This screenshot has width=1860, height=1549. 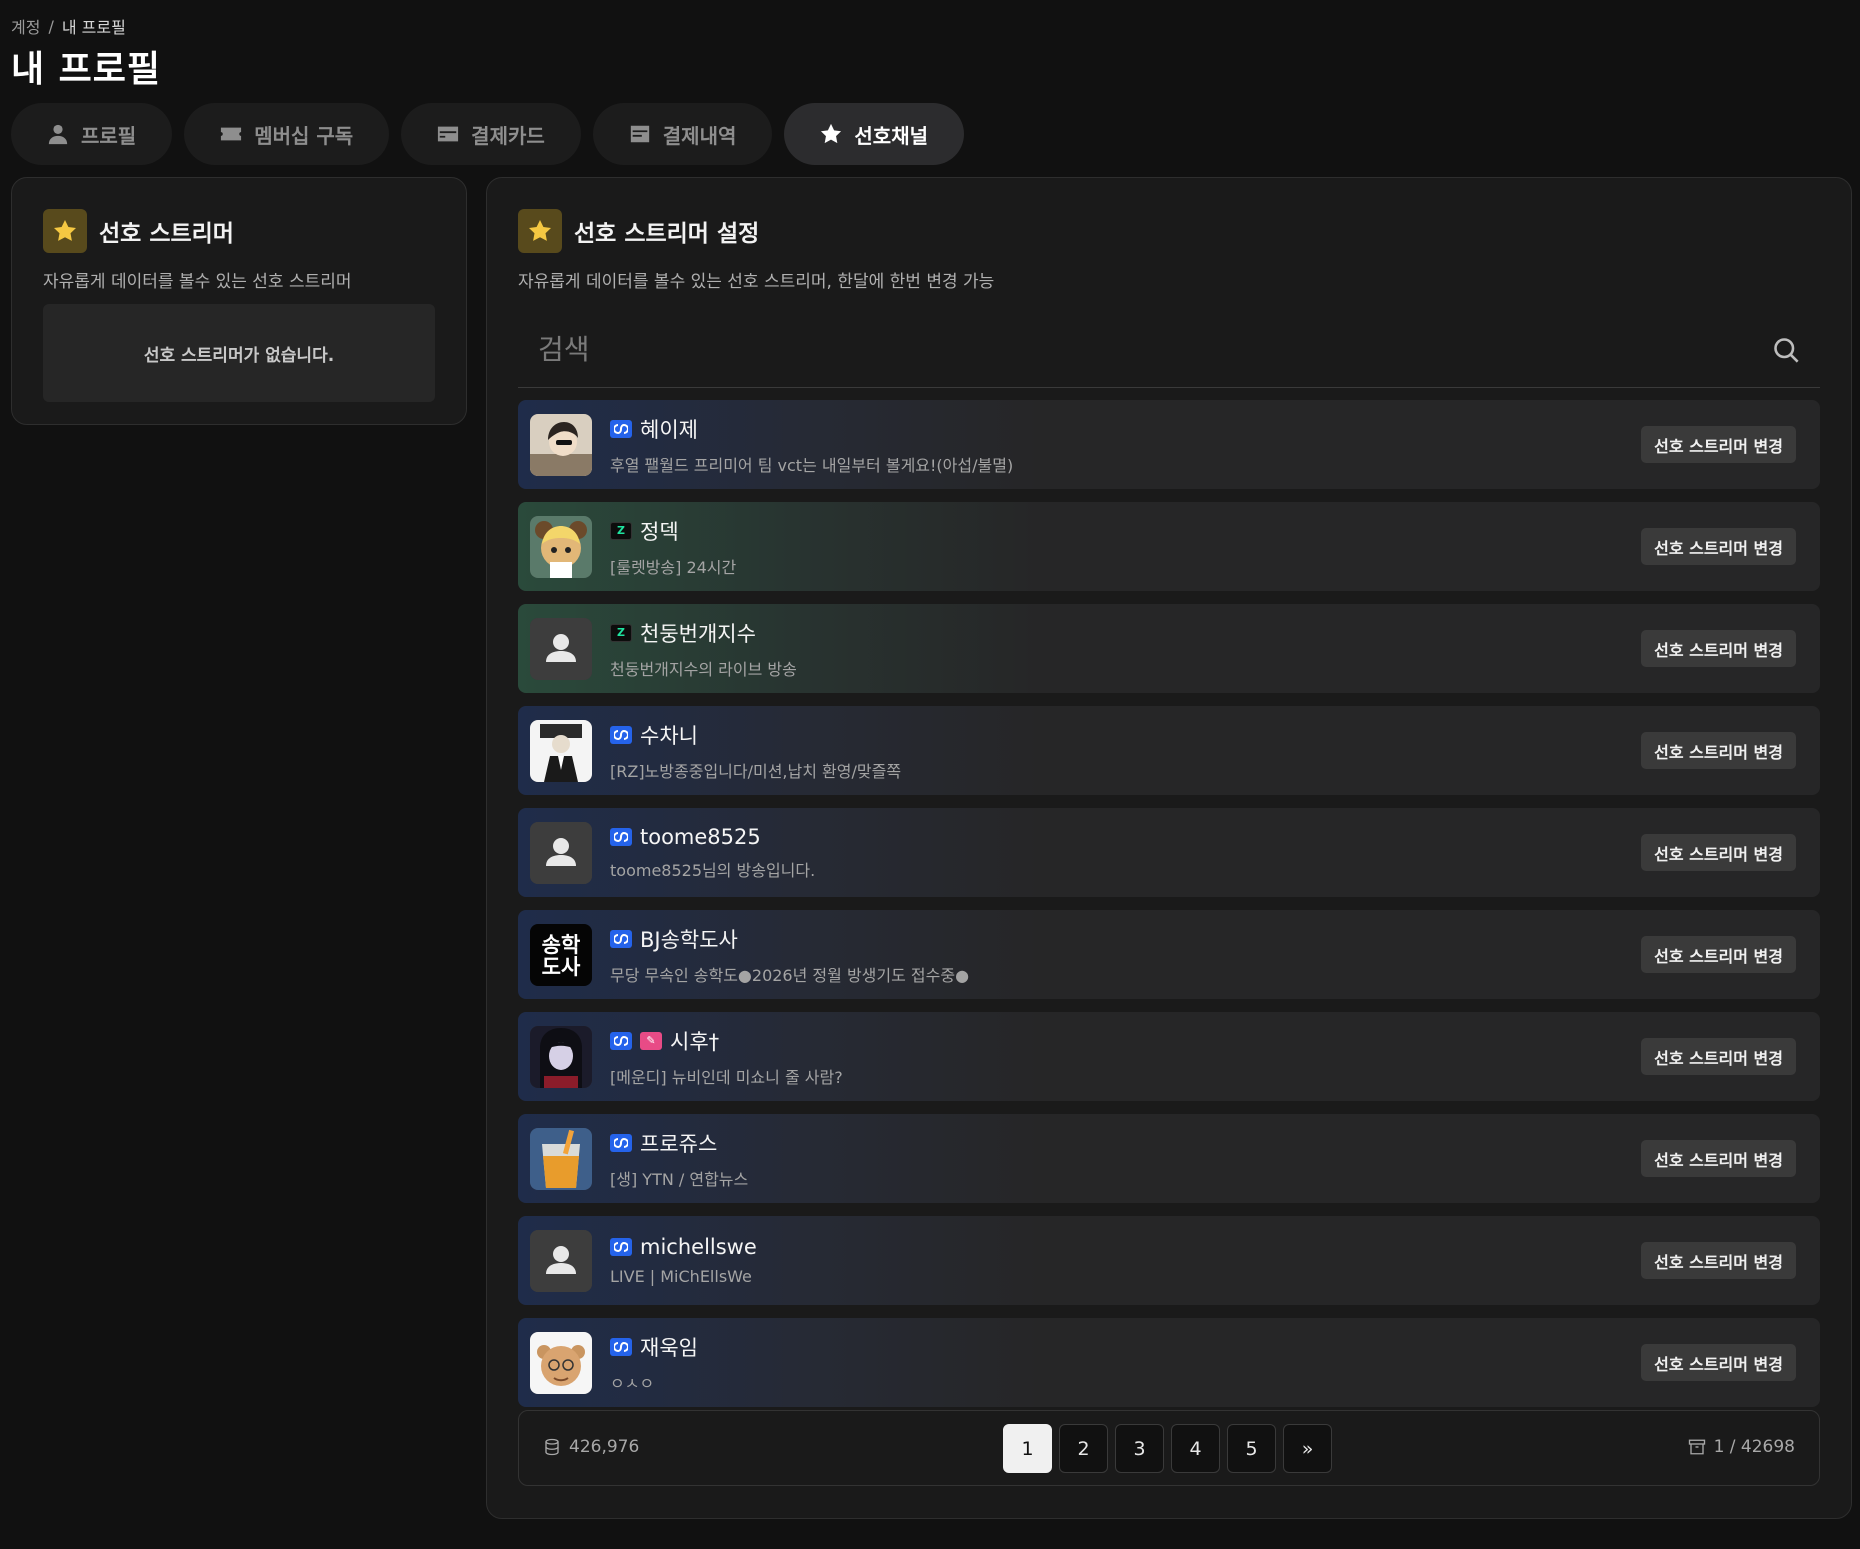 I want to click on streamer-row: michellswe LIVE | MiChEllsWe 선호 스트리머 변경, so click(x=1169, y=1260).